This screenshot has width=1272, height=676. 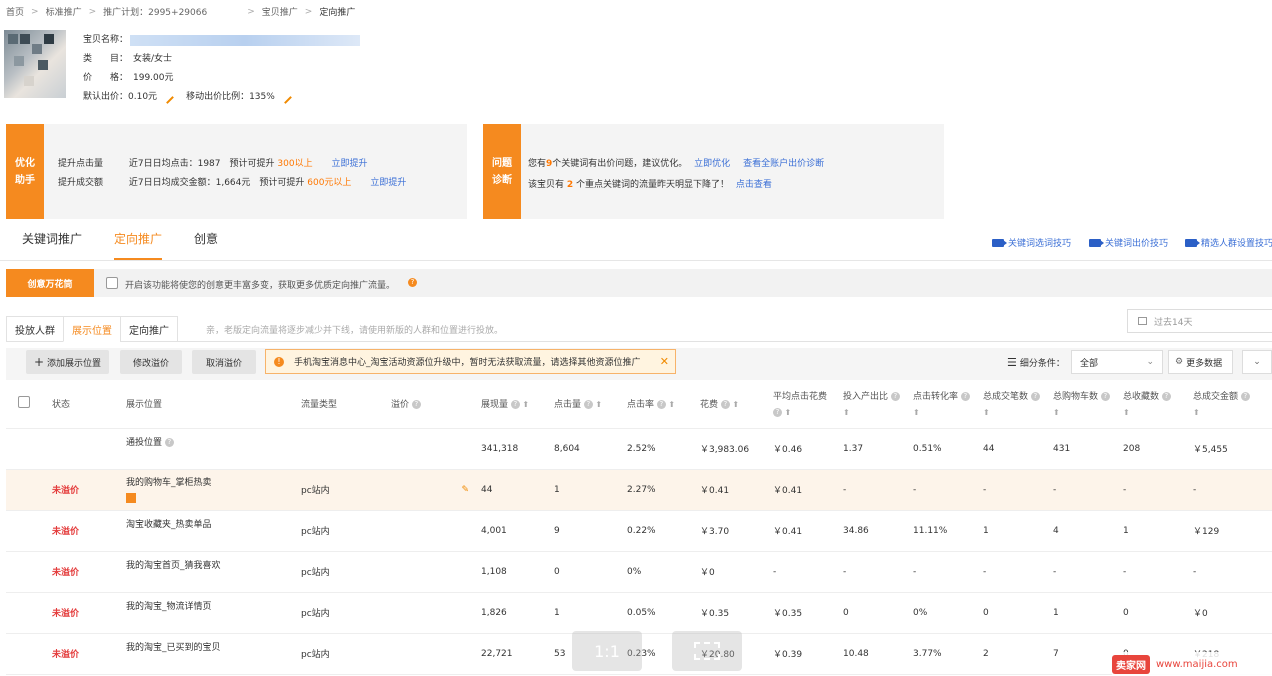 I want to click on filter-label-group: ☰ 细分条件：, so click(x=1036, y=362).